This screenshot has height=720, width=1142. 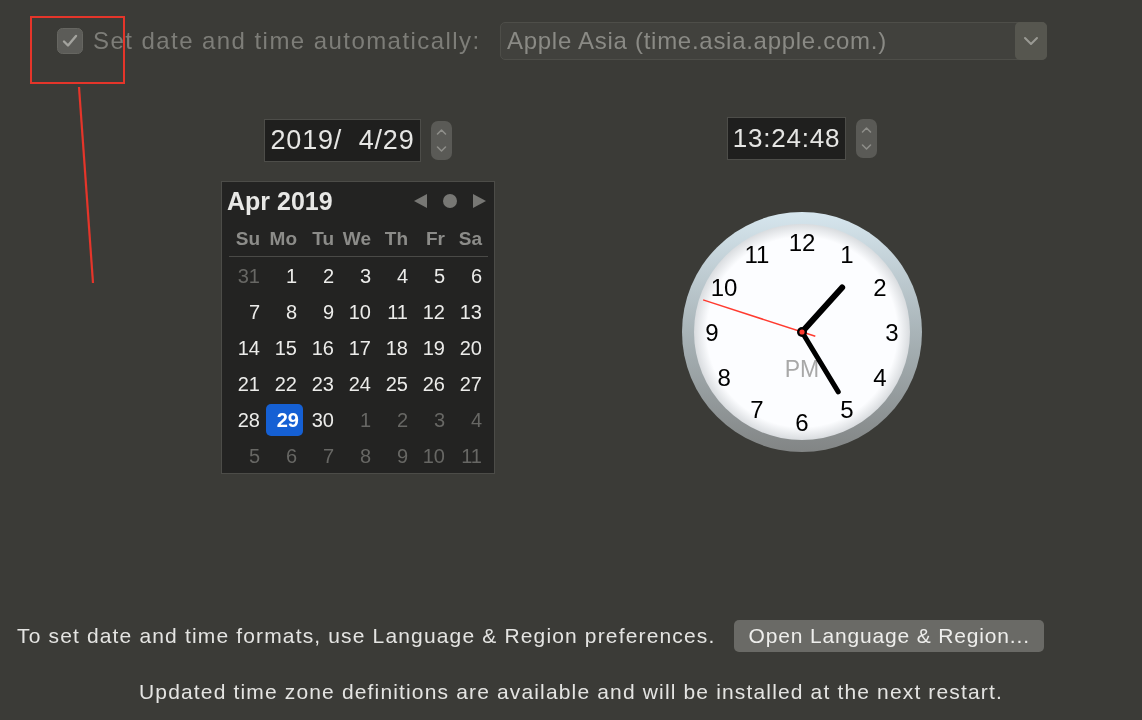 I want to click on weekday-label: Mo, so click(x=283, y=239).